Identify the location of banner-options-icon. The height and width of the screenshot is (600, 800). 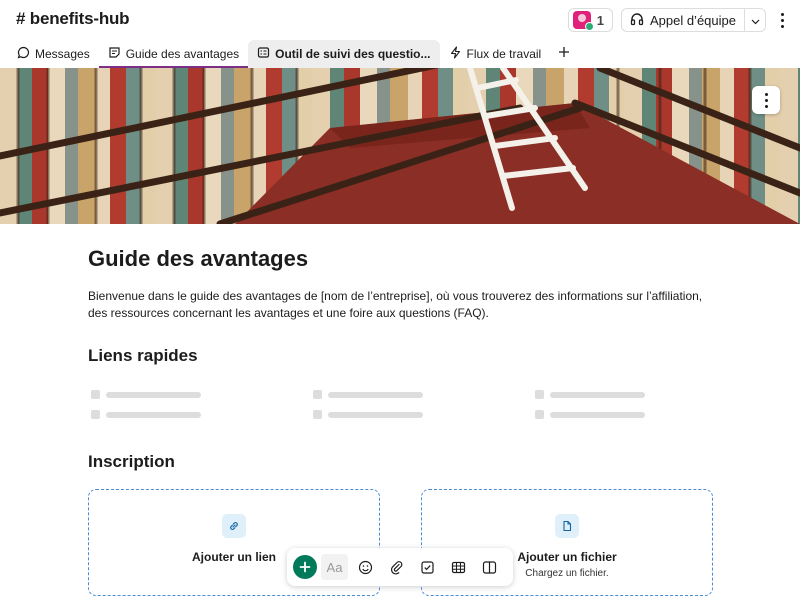
(766, 100).